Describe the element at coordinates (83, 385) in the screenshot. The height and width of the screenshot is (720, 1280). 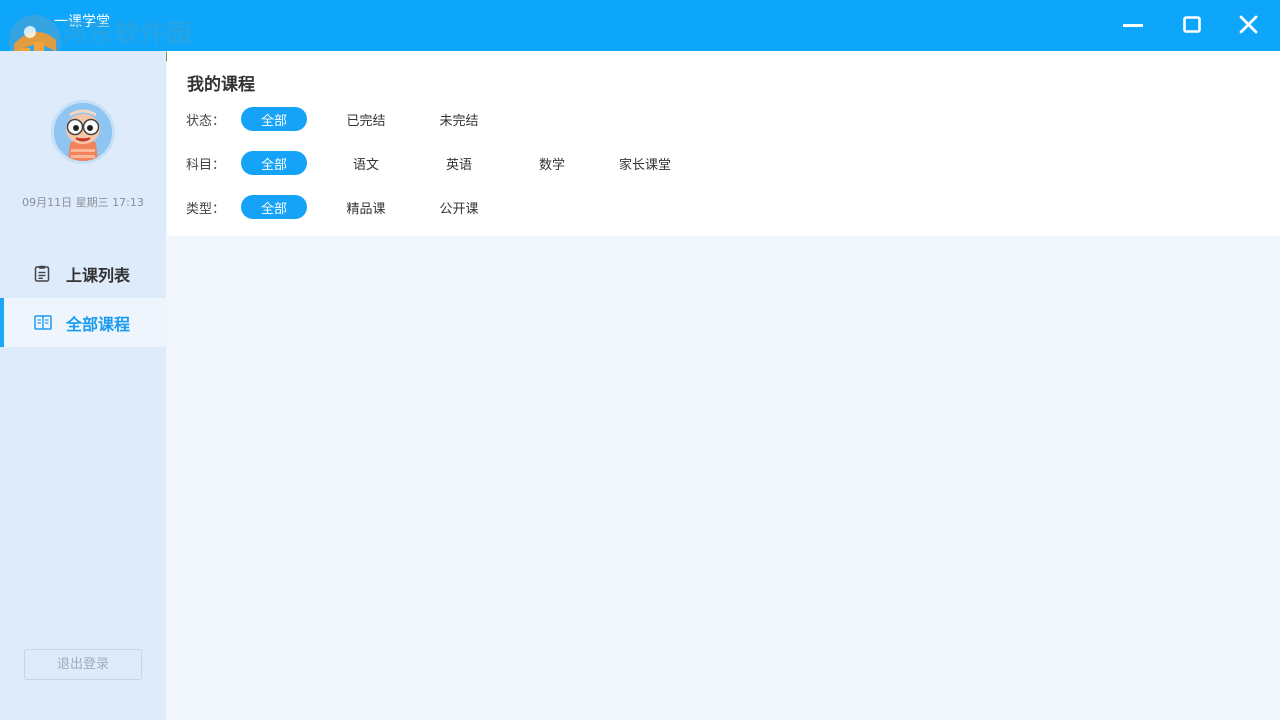
I see `sidebar: 09月11日 星期三 17:13 上课列表 全部课程 退出登录` at that location.